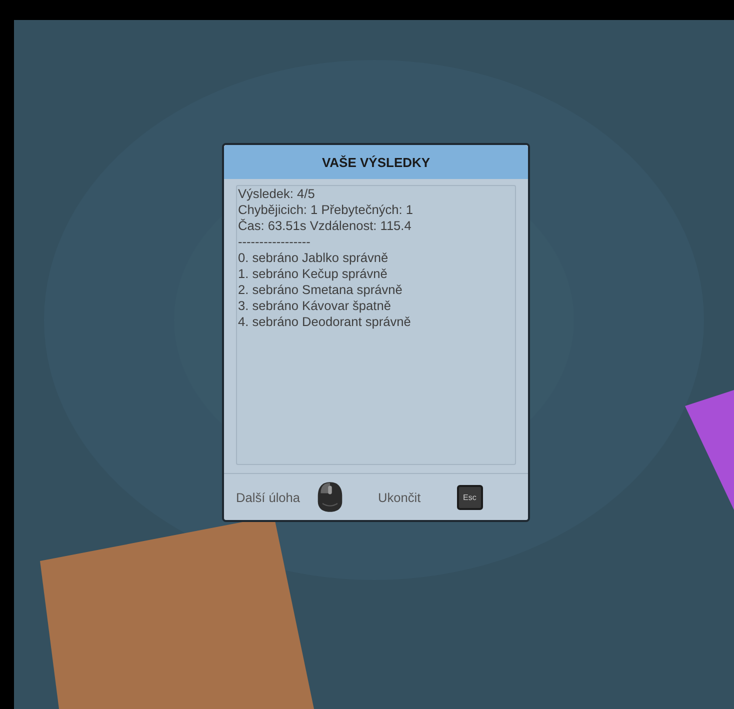 Image resolution: width=734 pixels, height=709 pixels. I want to click on result-line: 0. sebráno Jablko správně, so click(314, 258).